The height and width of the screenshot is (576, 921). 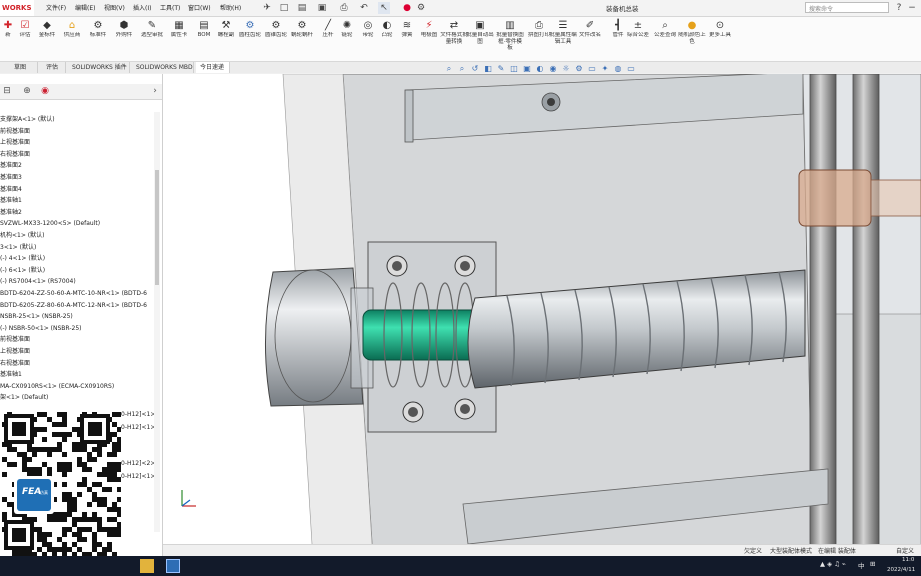 What do you see at coordinates (155, 91) in the screenshot?
I see `panel-expand-icon: ›` at bounding box center [155, 91].